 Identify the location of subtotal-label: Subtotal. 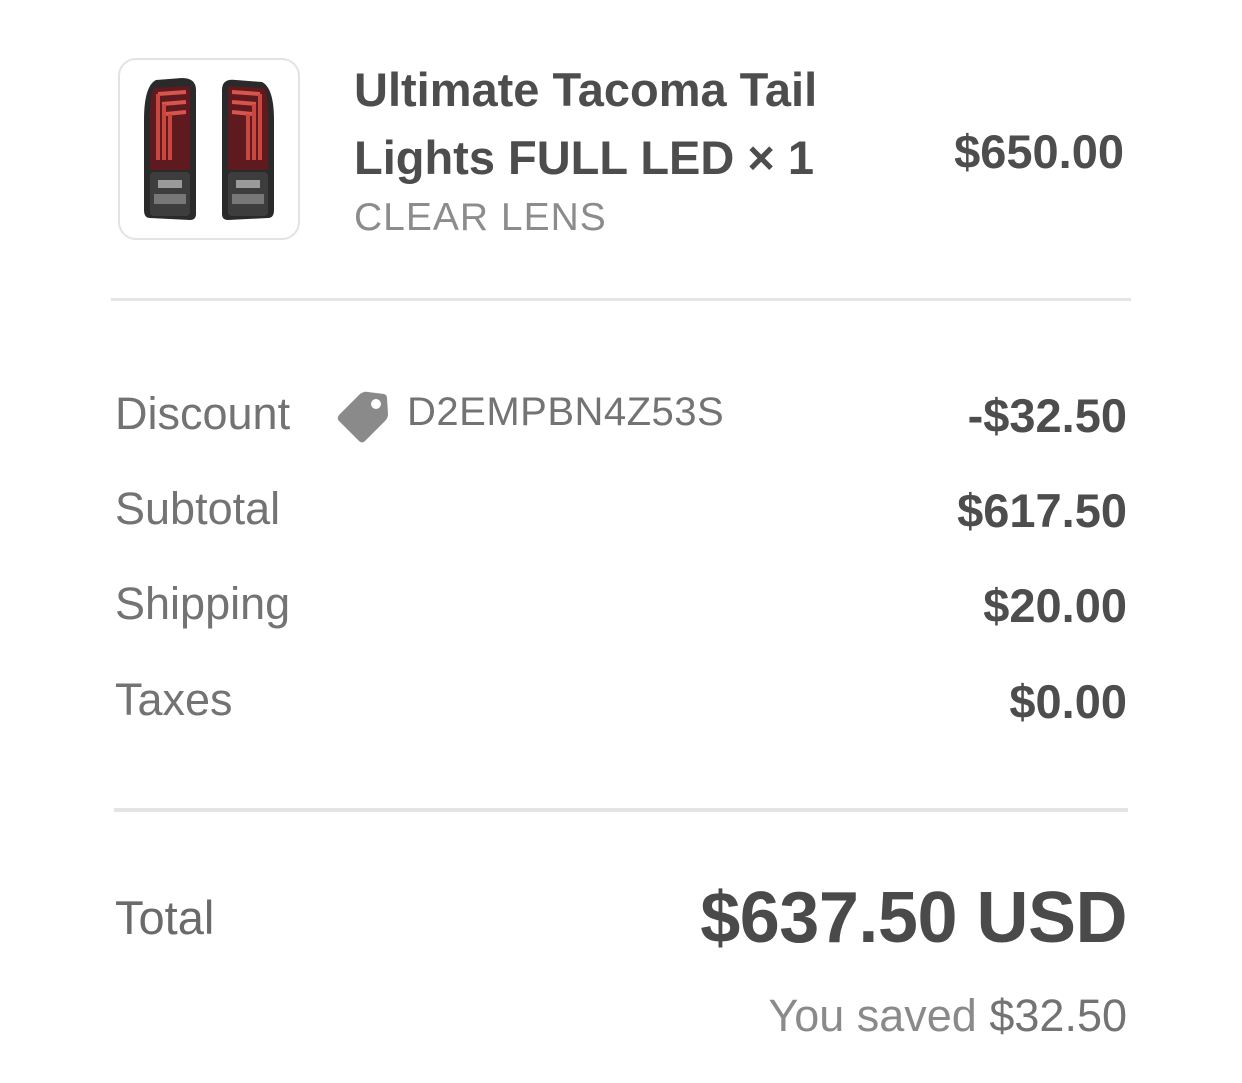
(198, 508).